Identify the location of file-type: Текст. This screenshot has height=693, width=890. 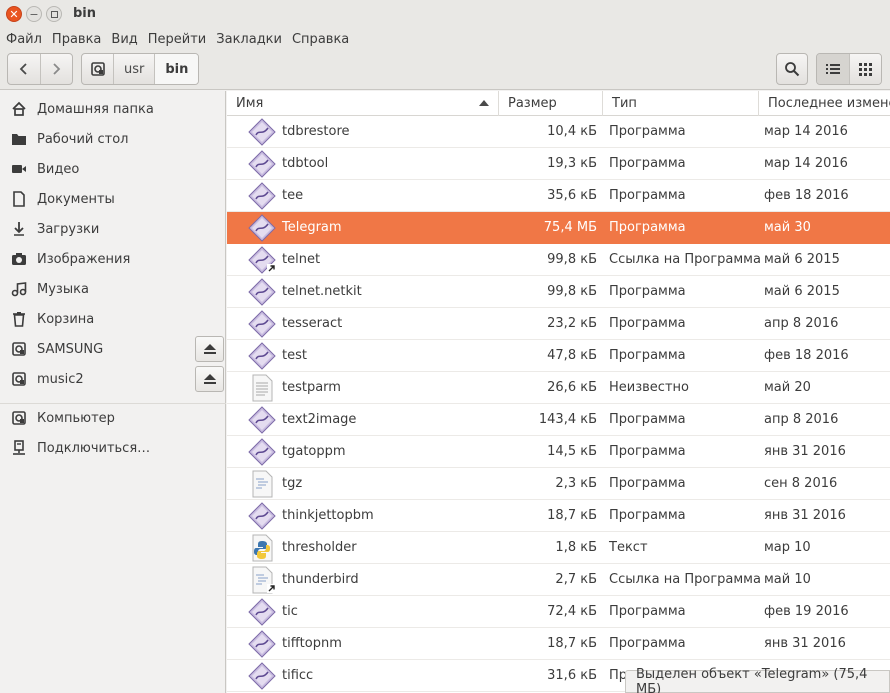
(628, 547).